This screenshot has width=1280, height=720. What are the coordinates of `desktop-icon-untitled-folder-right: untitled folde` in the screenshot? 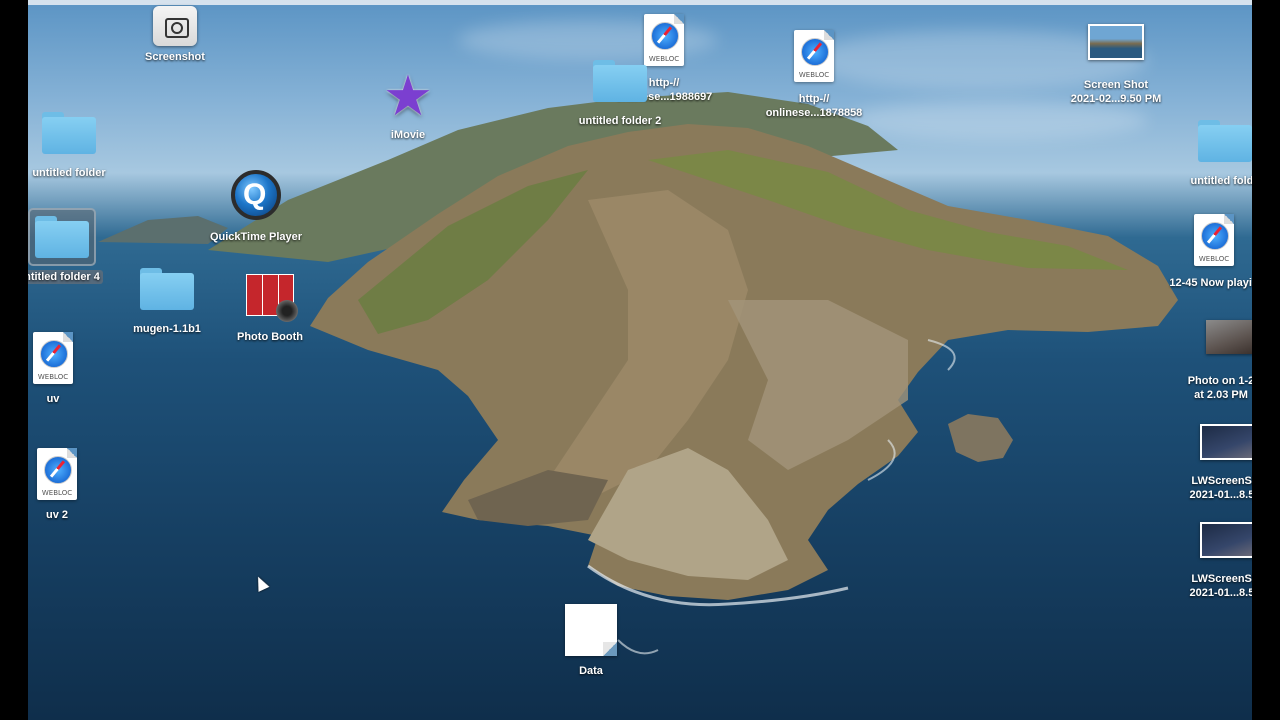 It's located at (1211, 154).